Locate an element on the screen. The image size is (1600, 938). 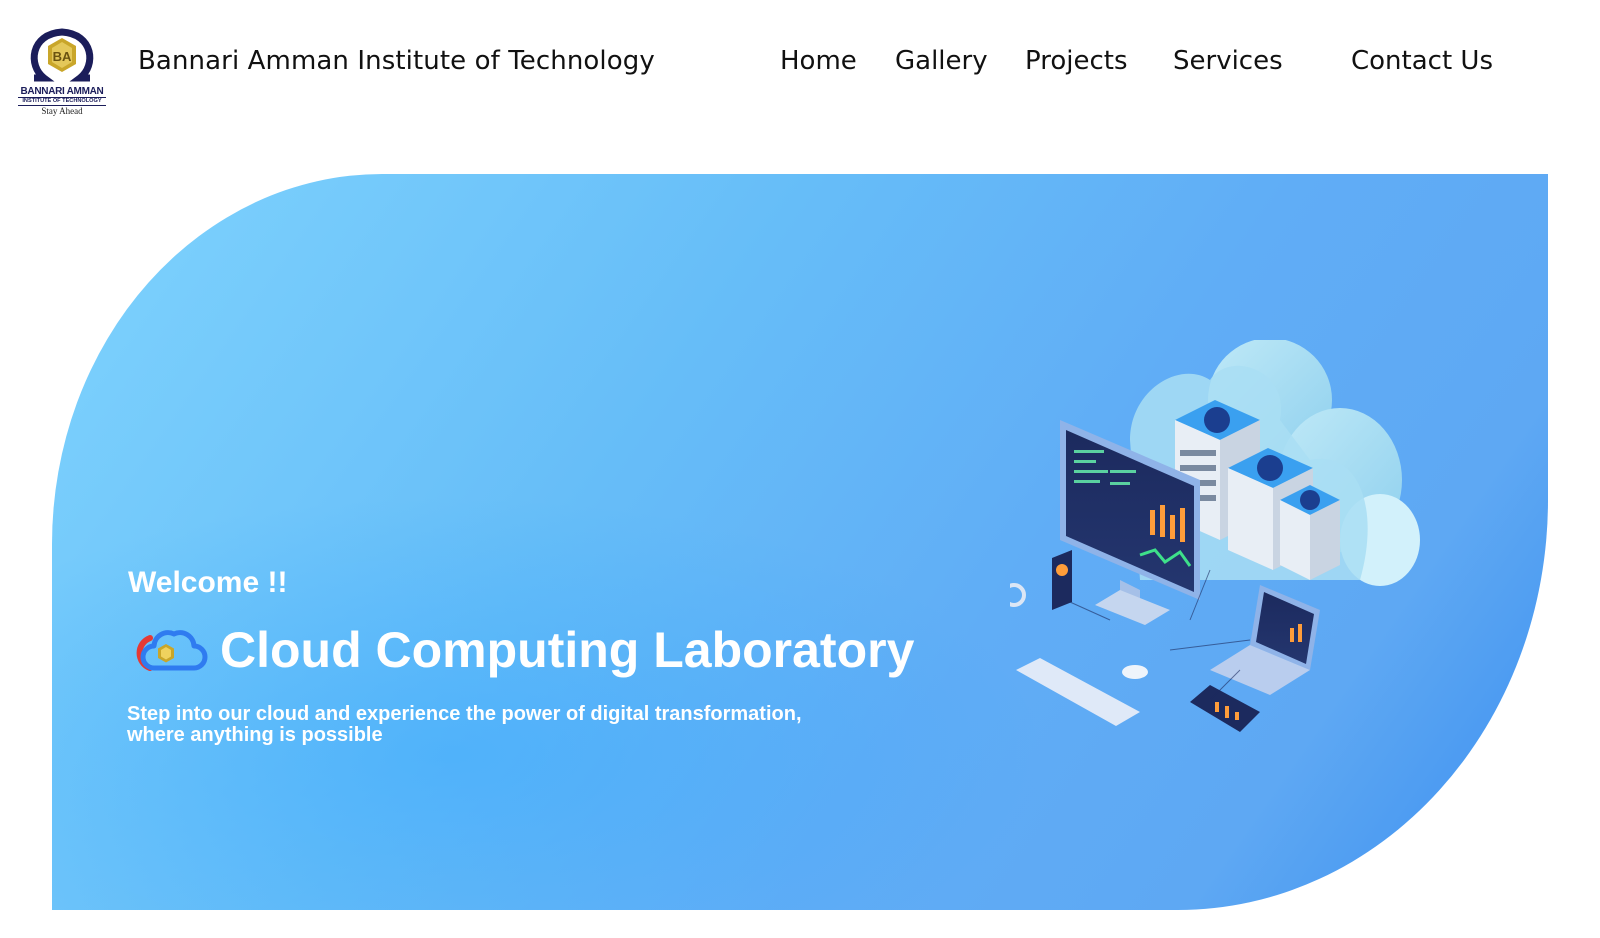
laptop is located at coordinates (1265, 640).